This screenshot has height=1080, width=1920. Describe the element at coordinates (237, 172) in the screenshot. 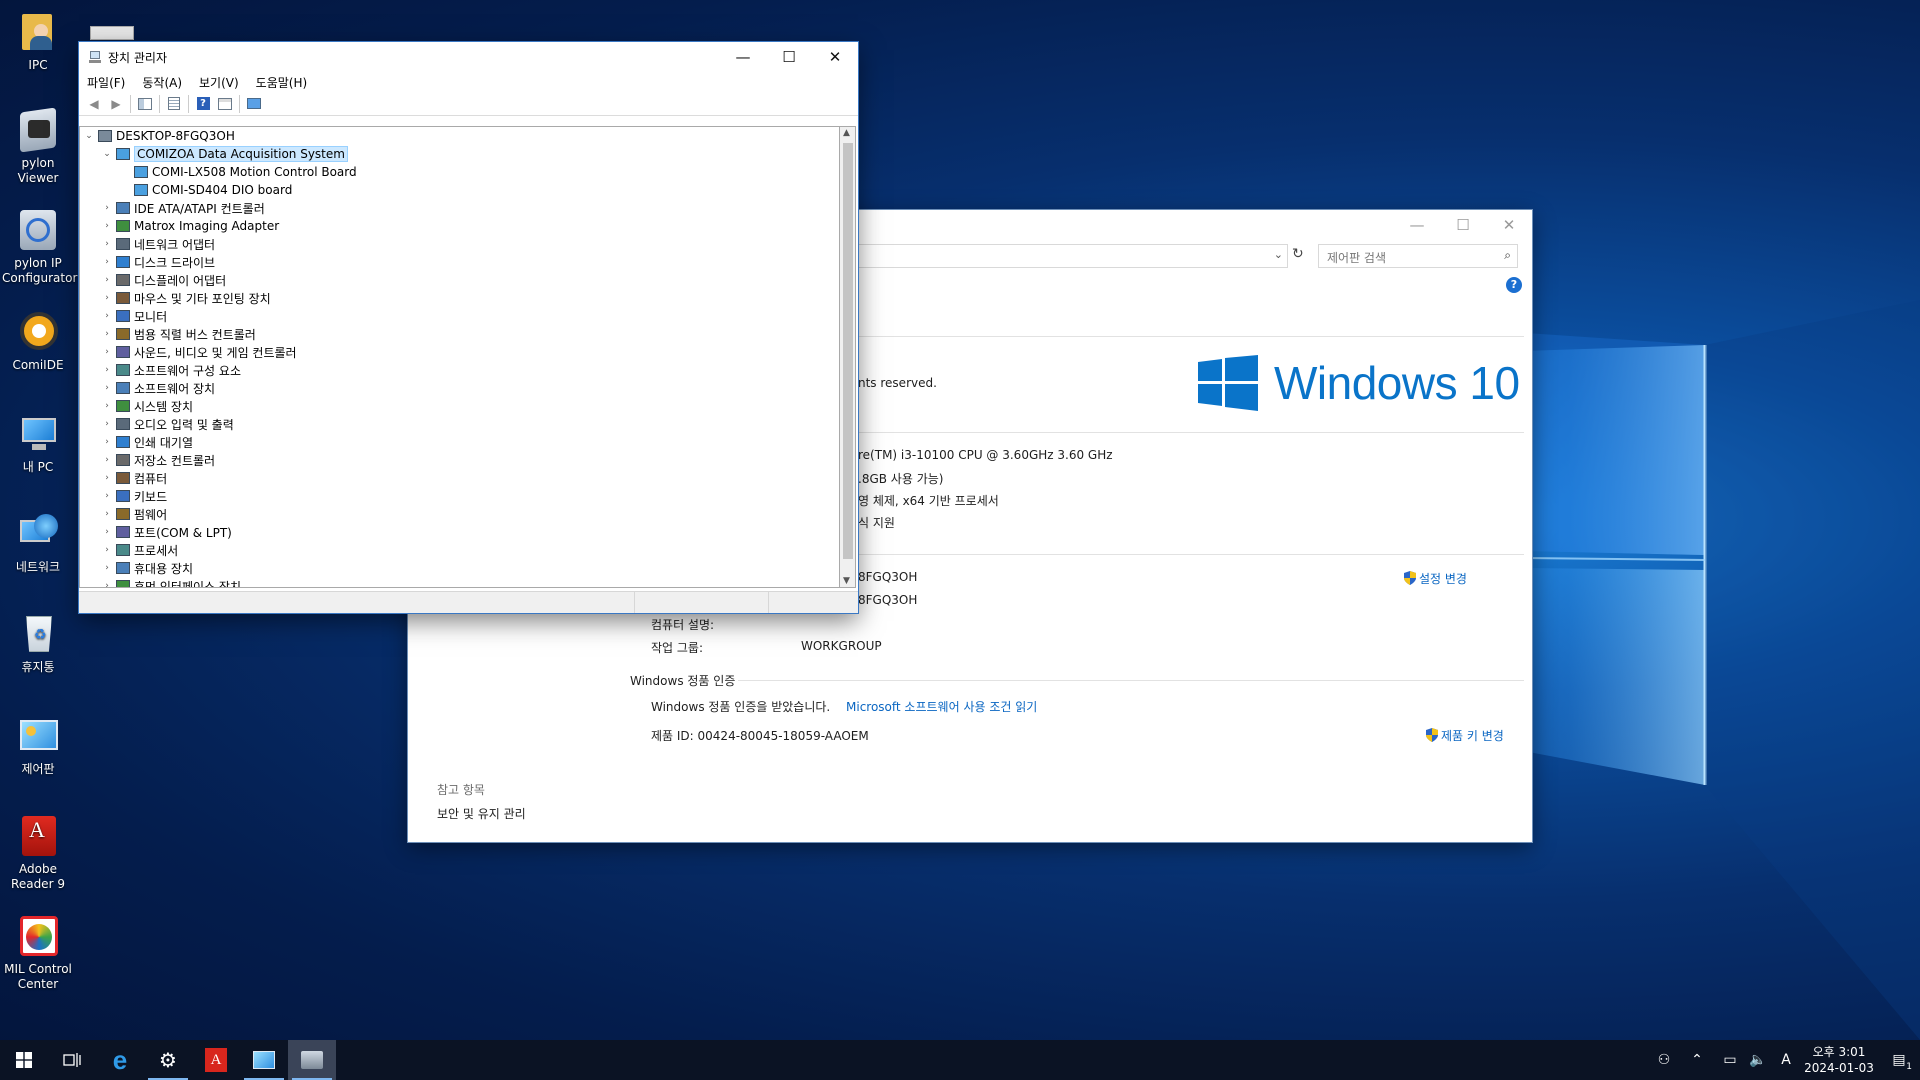

I see `tree-device-item: COMI-LX508 Motion Control Board` at that location.